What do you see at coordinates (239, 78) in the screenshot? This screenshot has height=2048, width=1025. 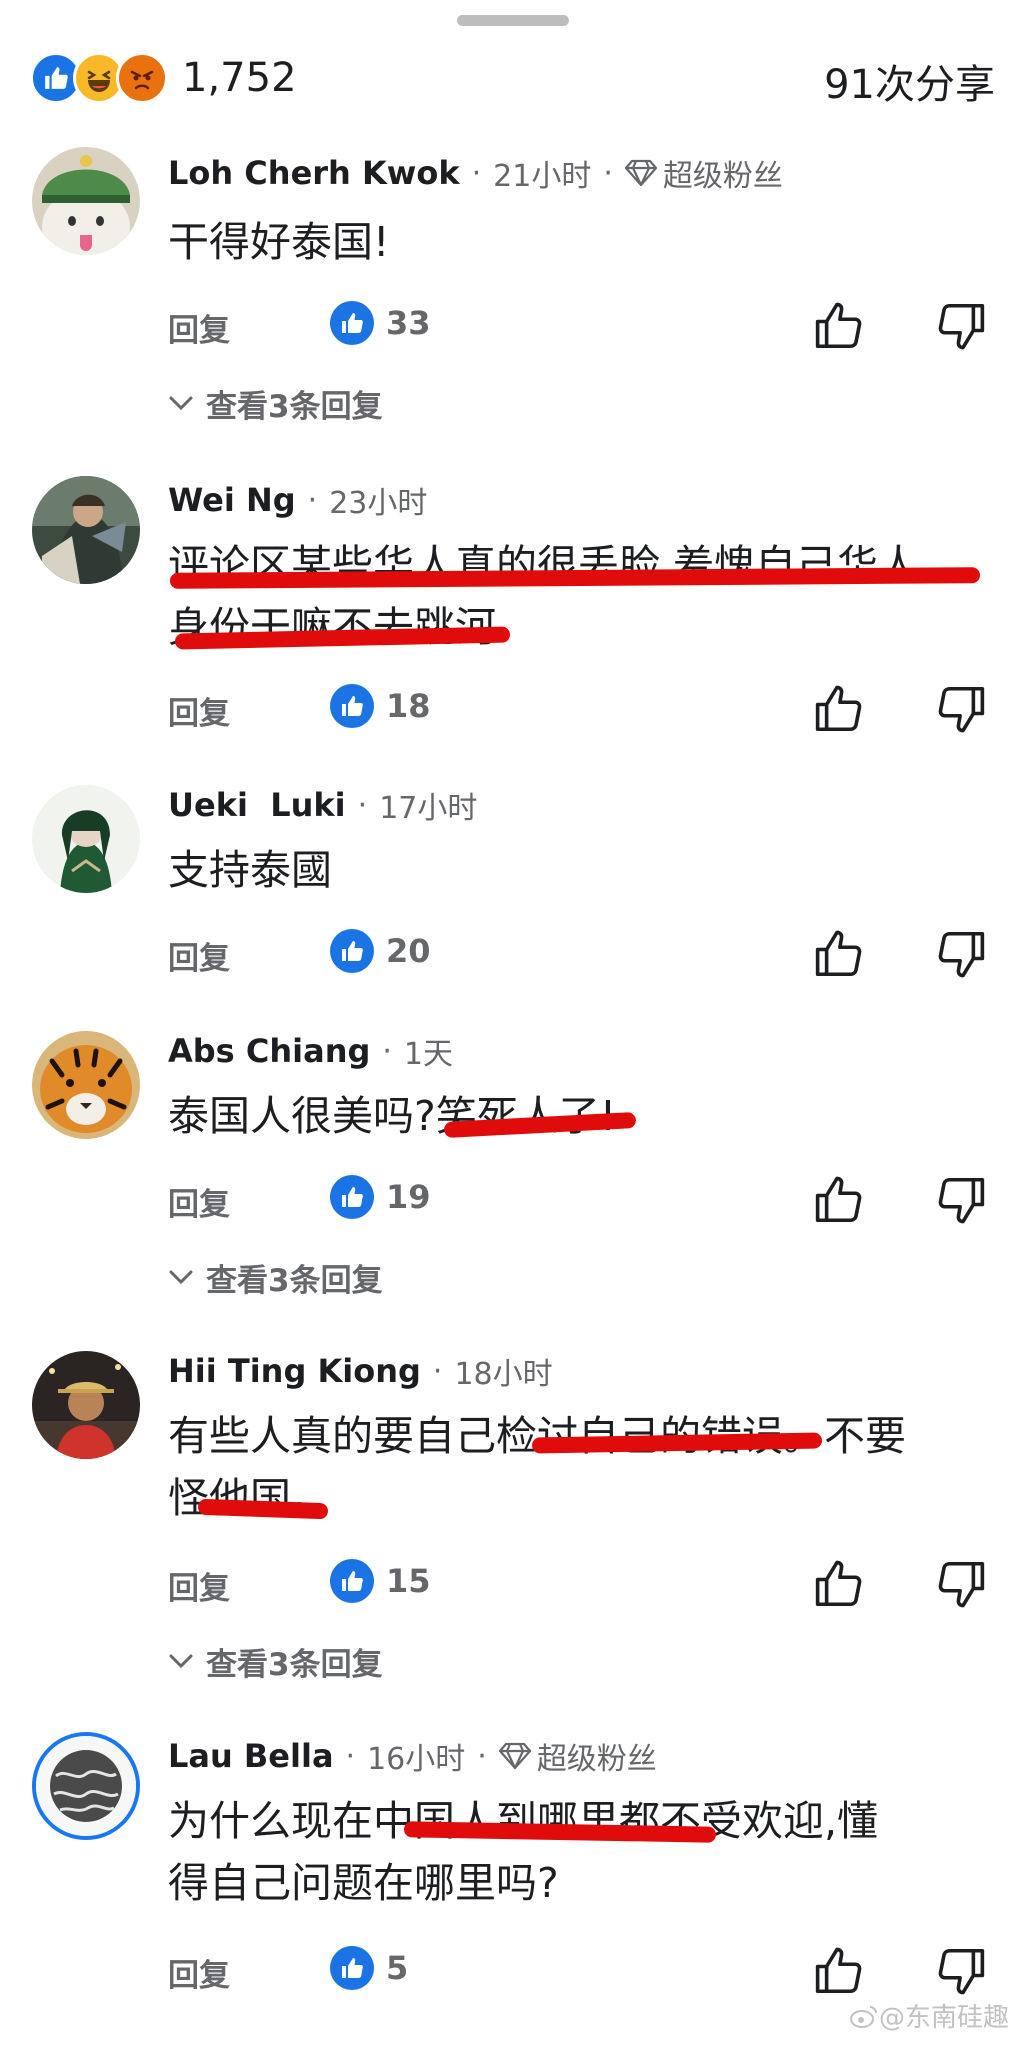 I see `reaction-count: 1,752` at bounding box center [239, 78].